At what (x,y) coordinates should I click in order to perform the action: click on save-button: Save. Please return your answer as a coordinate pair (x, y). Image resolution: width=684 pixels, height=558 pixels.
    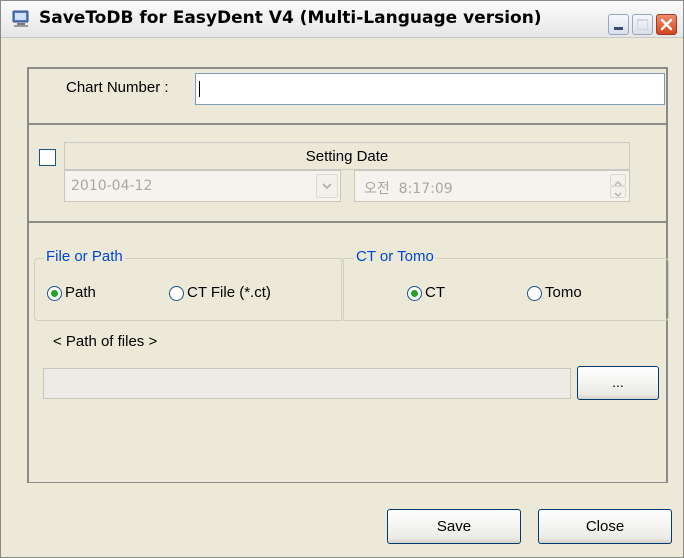
    Looking at the image, I should click on (454, 526).